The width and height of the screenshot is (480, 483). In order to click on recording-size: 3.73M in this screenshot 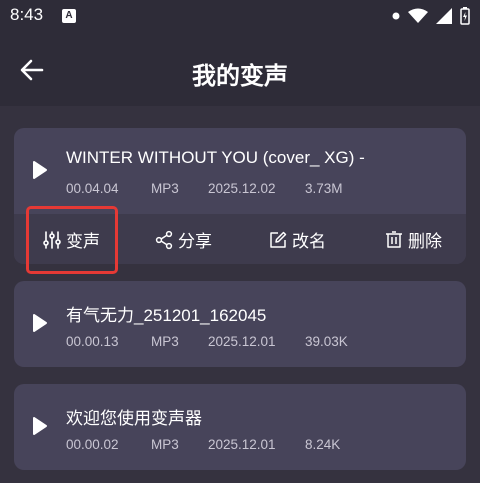, I will do `click(324, 188)`.